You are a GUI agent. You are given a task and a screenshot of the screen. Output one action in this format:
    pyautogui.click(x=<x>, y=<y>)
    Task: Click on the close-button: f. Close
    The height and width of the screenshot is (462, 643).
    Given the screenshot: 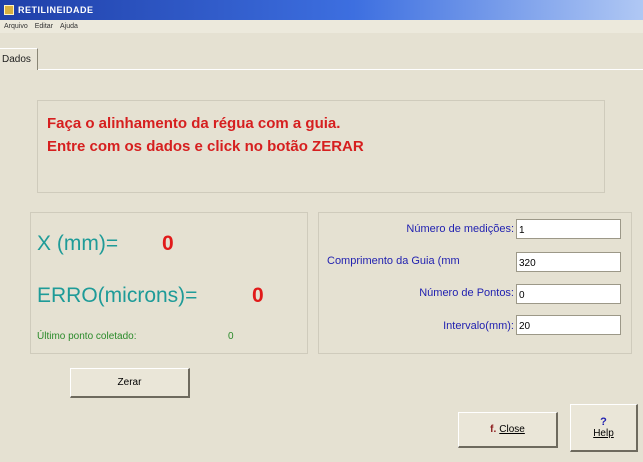 What is the action you would take?
    pyautogui.click(x=508, y=430)
    